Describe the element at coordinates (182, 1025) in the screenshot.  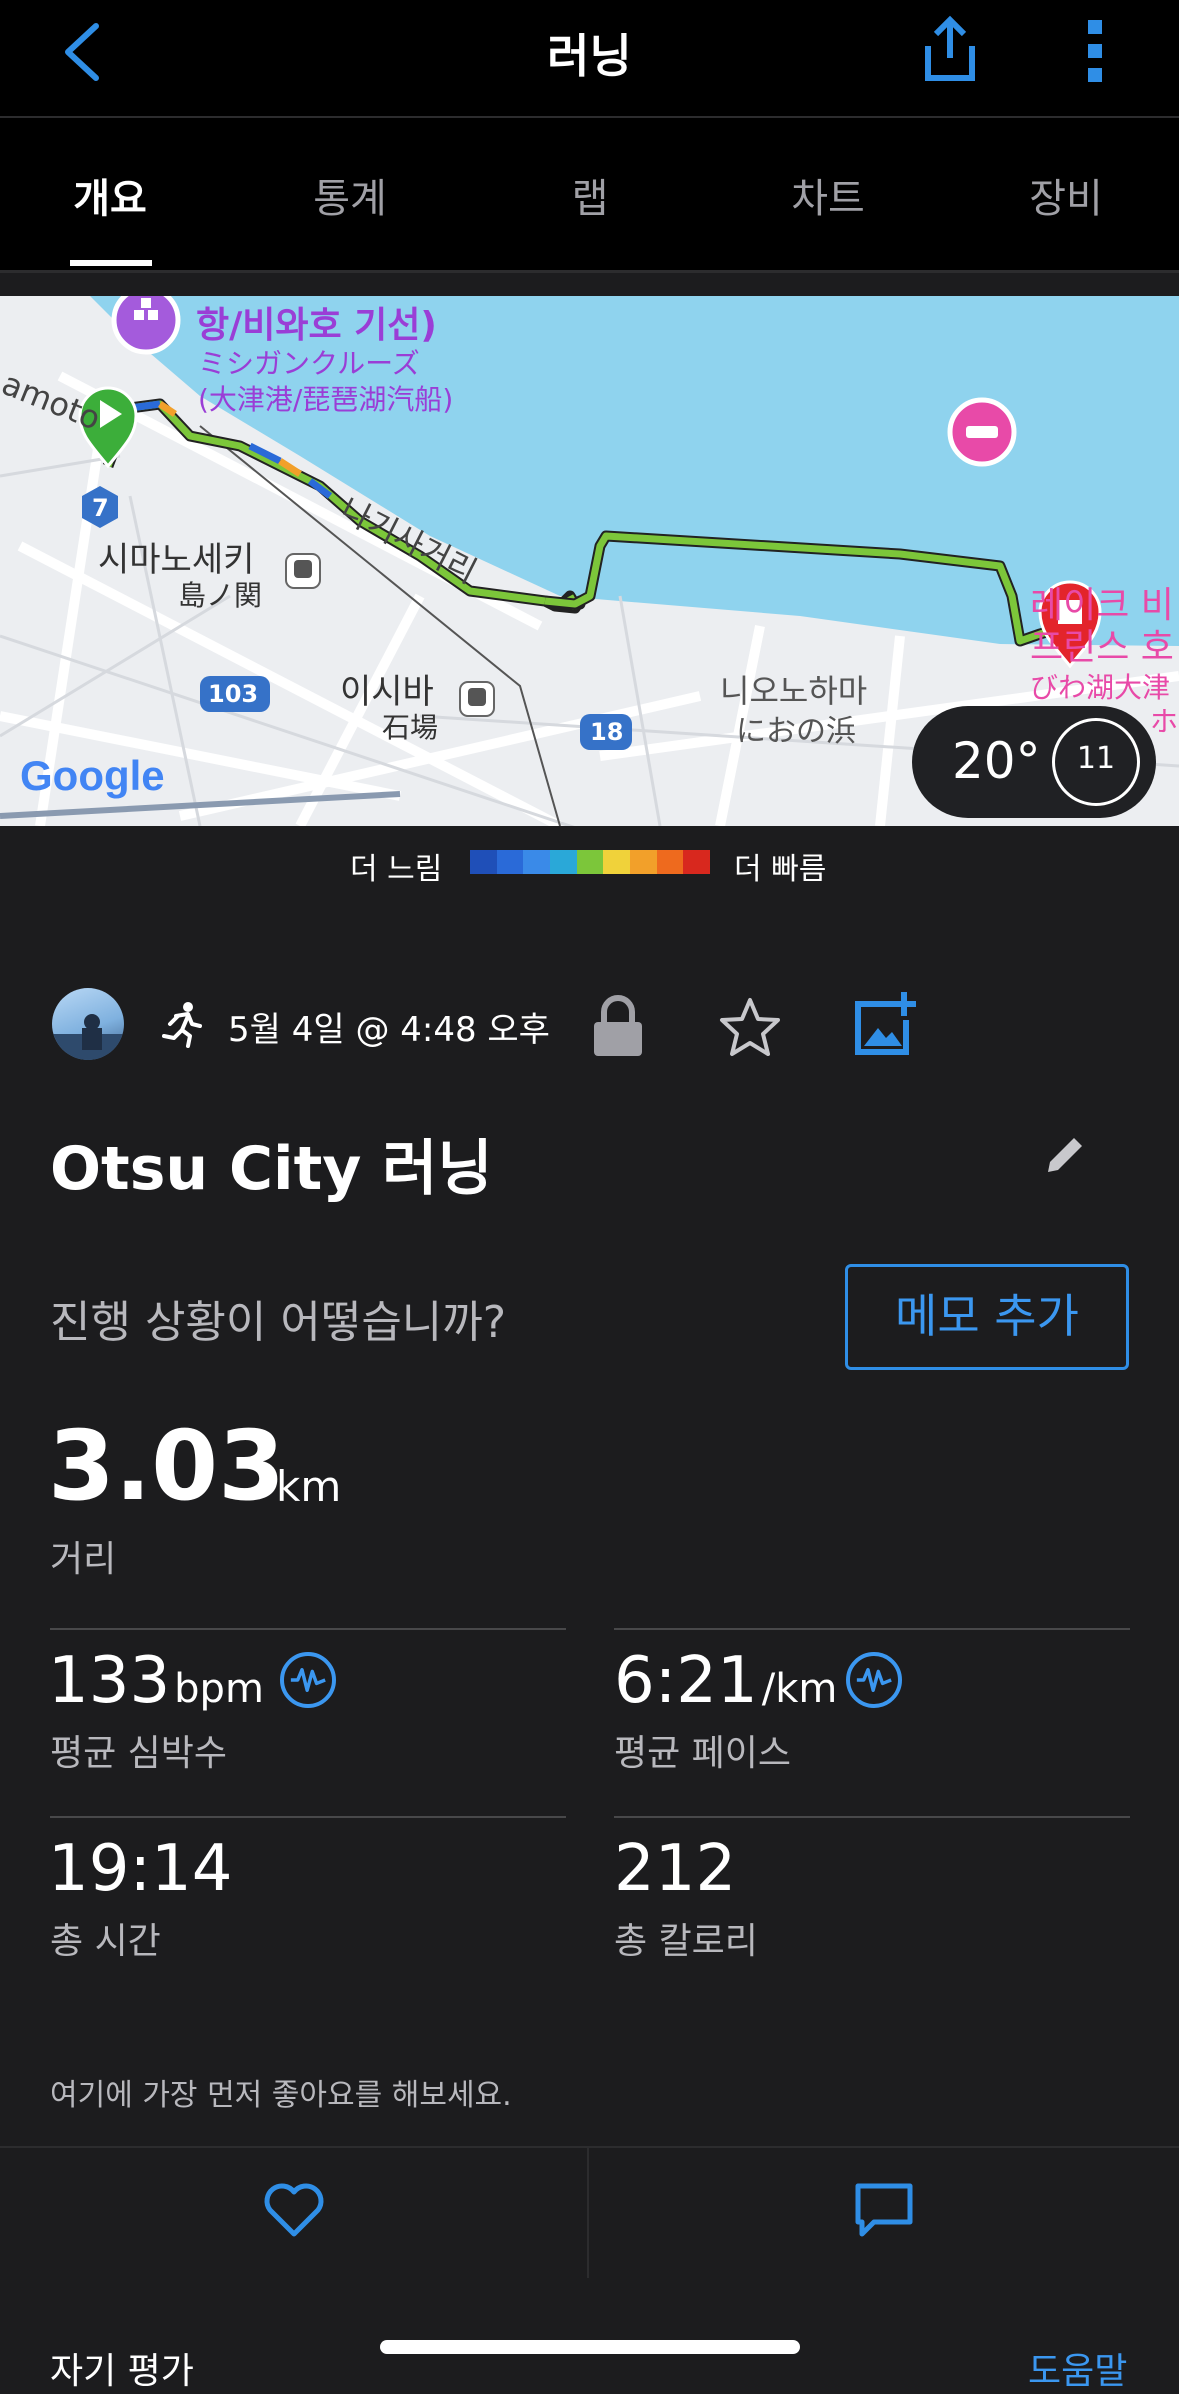
I see `running-icon` at that location.